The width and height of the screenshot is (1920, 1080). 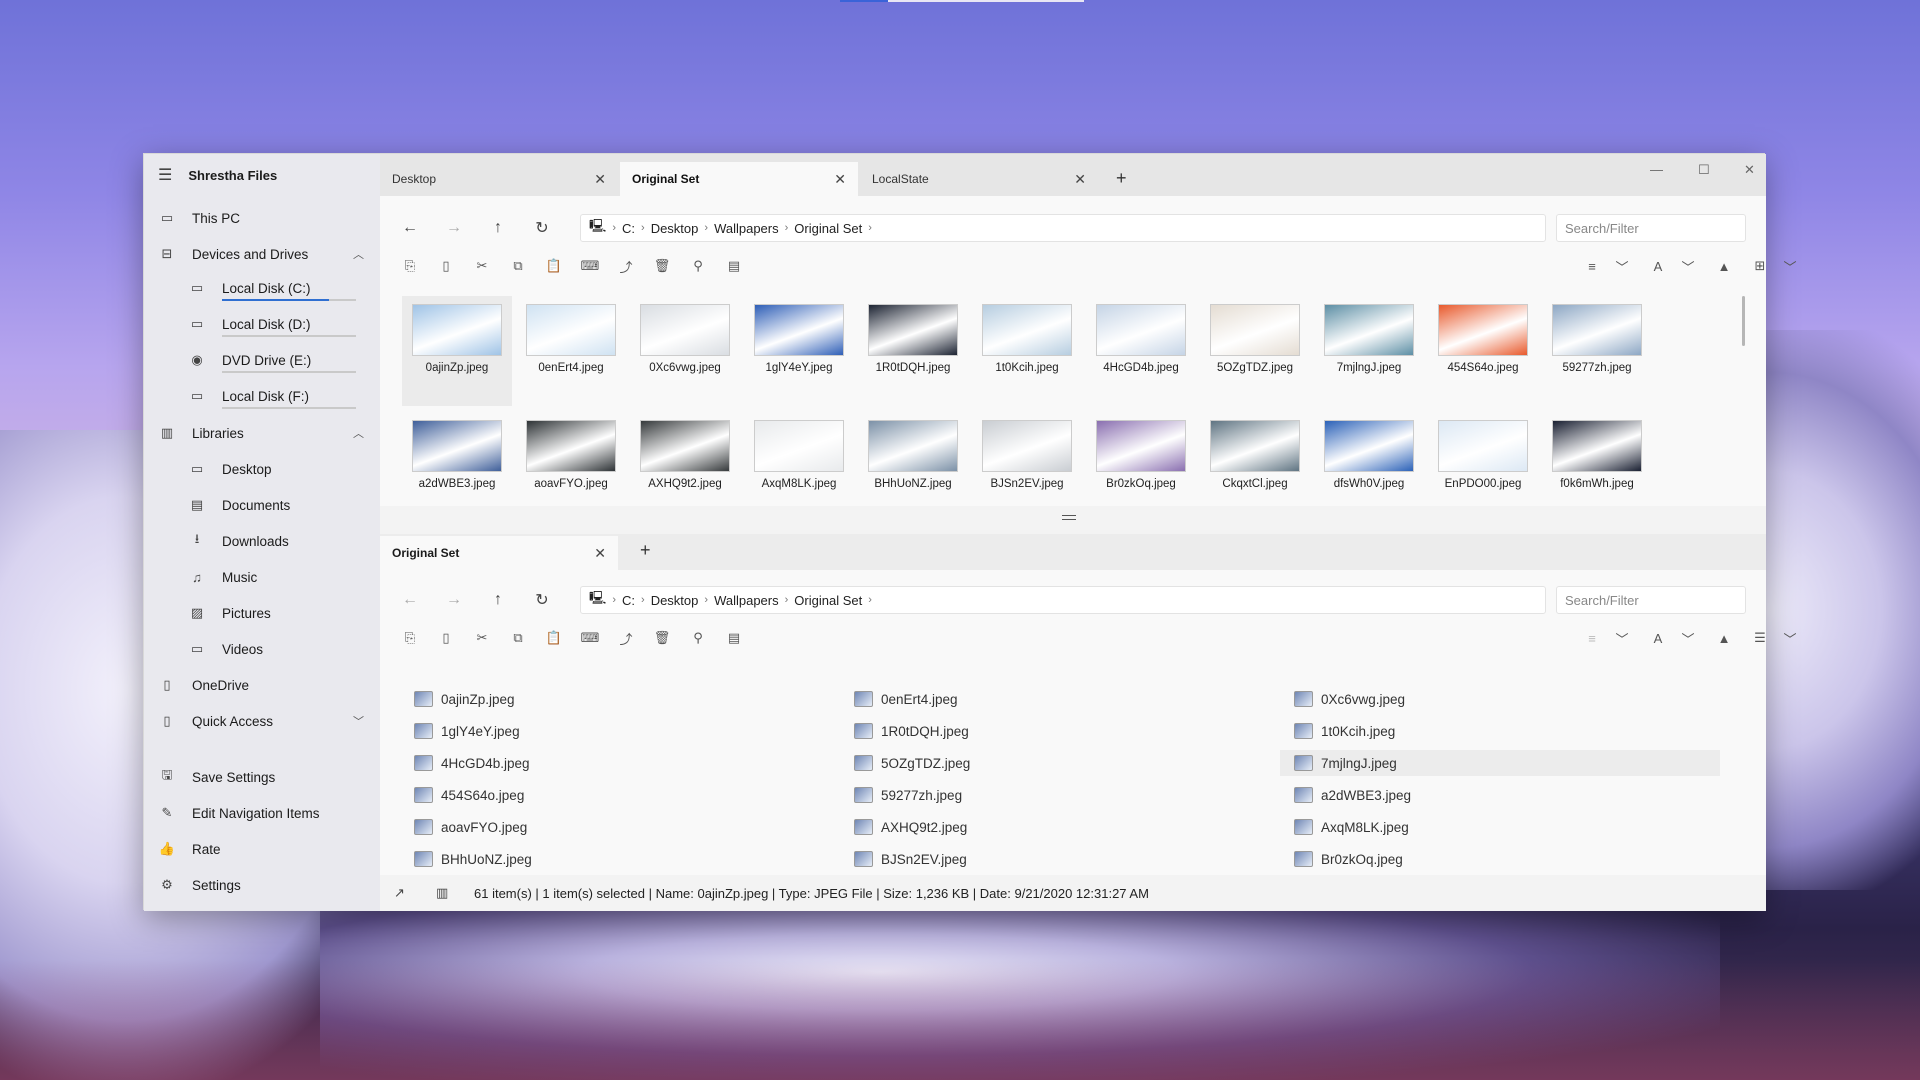 What do you see at coordinates (1656, 169) in the screenshot?
I see `minimize-button: —` at bounding box center [1656, 169].